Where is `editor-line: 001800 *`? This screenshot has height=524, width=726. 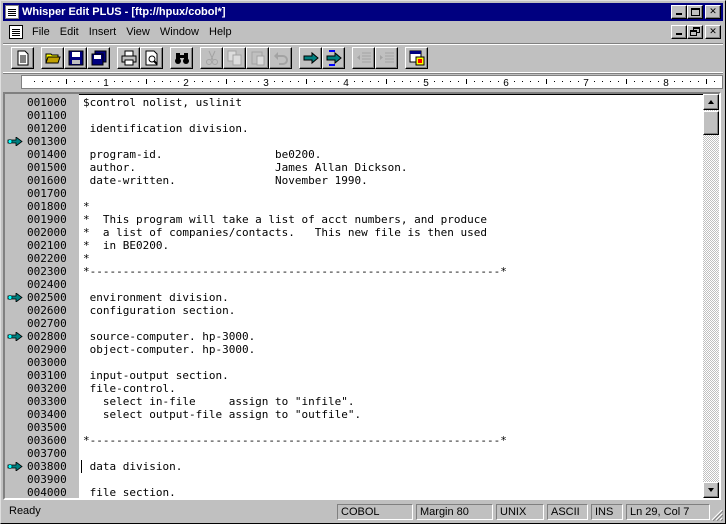
editor-line: 001800 * is located at coordinates (355, 206).